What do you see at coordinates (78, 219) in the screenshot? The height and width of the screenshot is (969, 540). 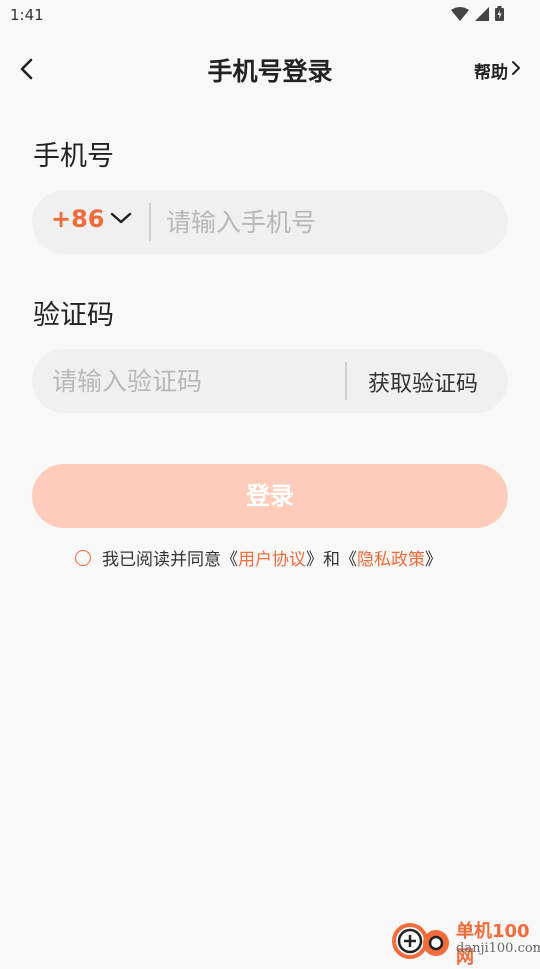 I see `country-code-select: +86` at bounding box center [78, 219].